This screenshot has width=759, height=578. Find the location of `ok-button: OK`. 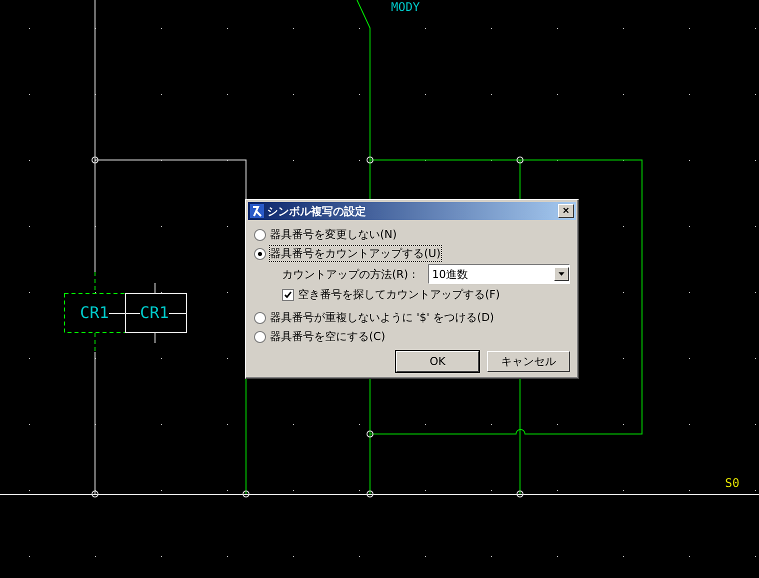

ok-button: OK is located at coordinates (437, 361).